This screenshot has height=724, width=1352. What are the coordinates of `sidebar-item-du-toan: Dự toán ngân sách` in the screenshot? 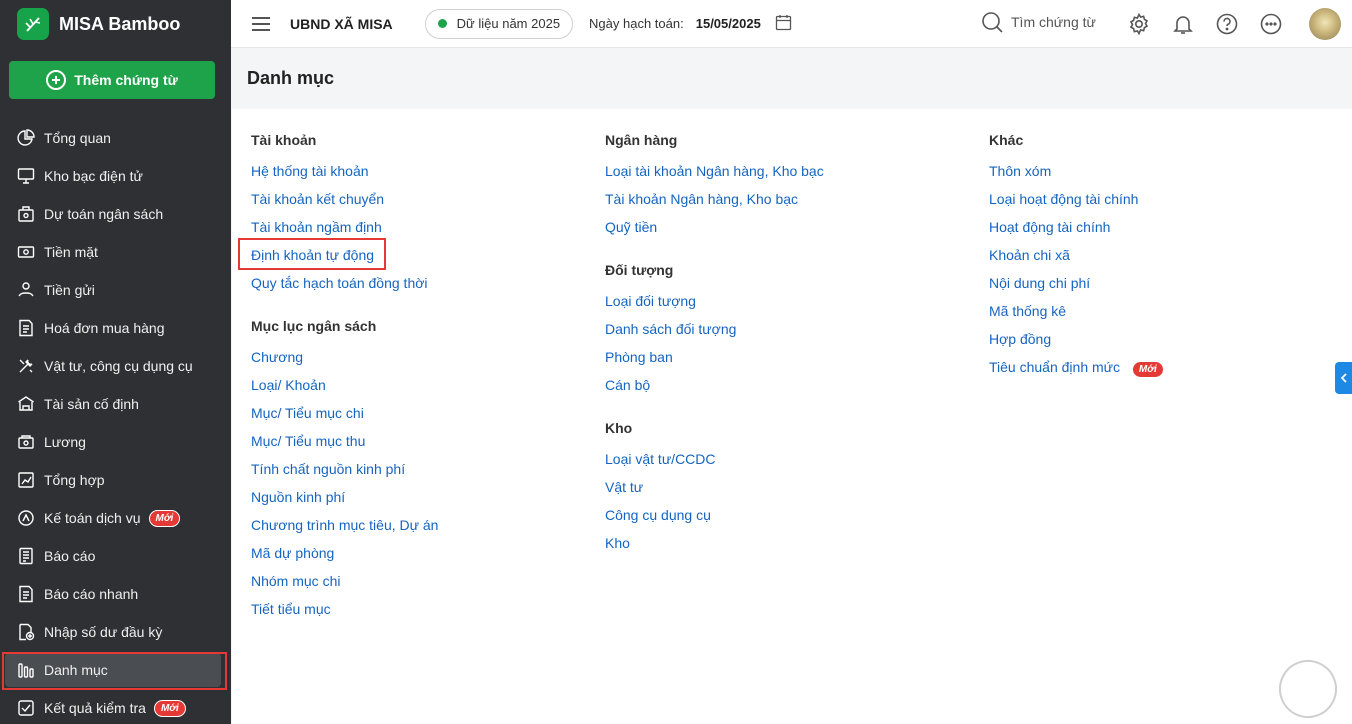 It's located at (115, 214).